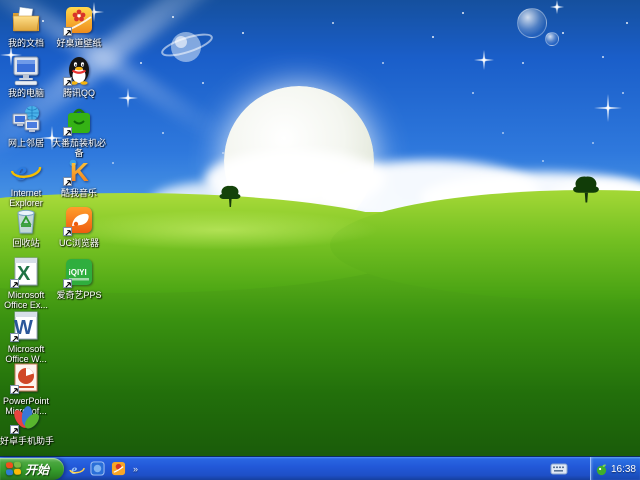 This screenshot has width=640, height=480. I want to click on desktop-icon-iqiyi-pps: iQIYI 爱奇艺PPS, so click(79, 278).